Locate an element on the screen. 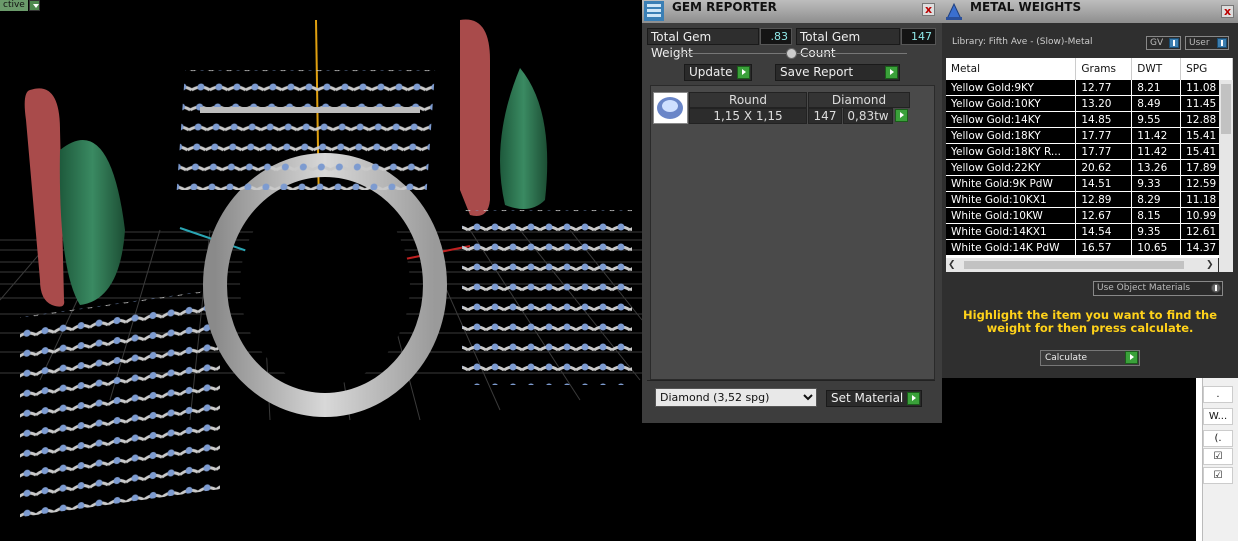  user-toggle-icon is located at coordinates (1222, 43).